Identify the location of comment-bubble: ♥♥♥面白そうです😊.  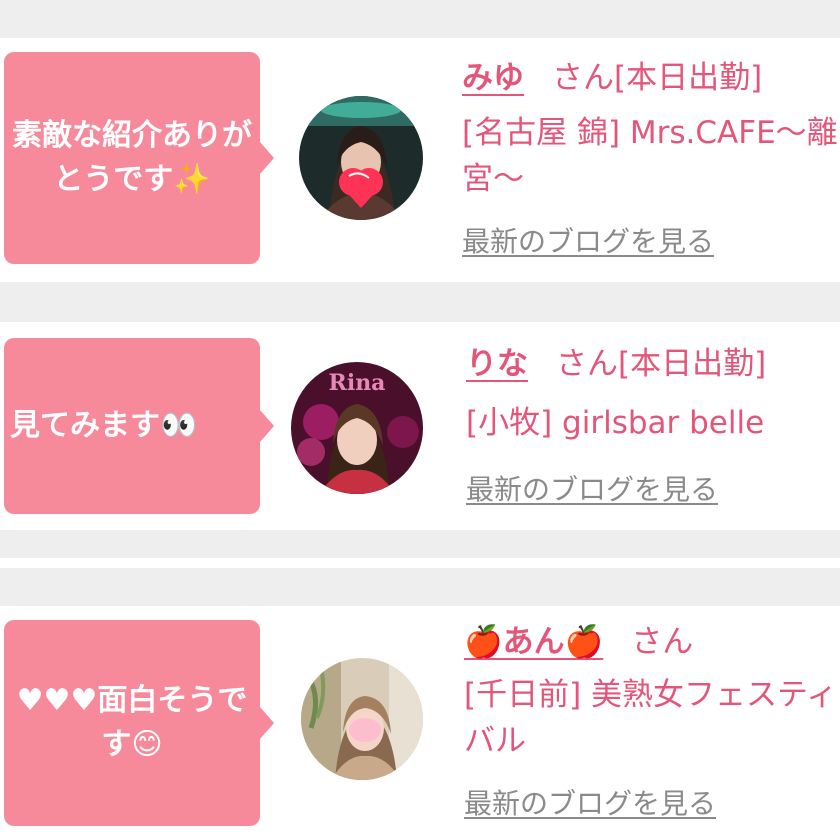
(139, 723).